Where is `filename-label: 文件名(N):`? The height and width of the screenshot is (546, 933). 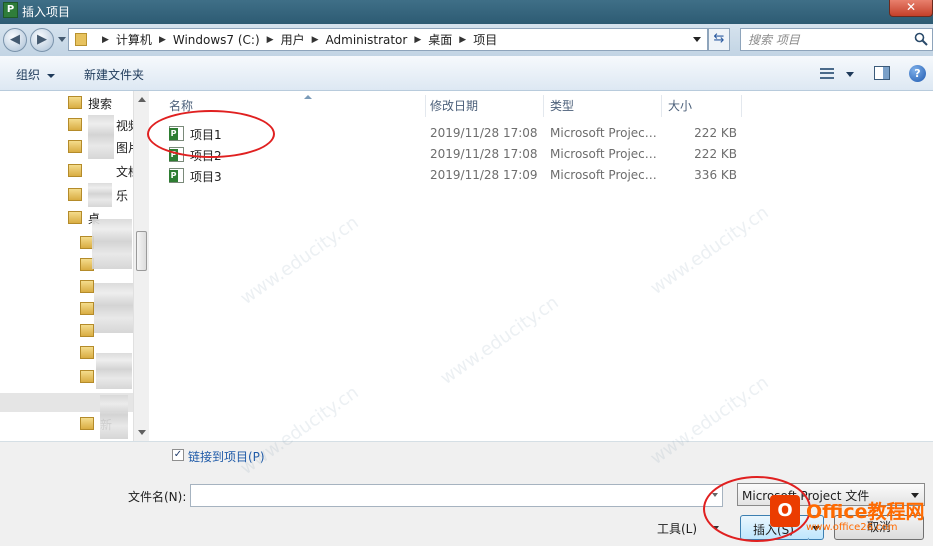
filename-label: 文件名(N): is located at coordinates (157, 497).